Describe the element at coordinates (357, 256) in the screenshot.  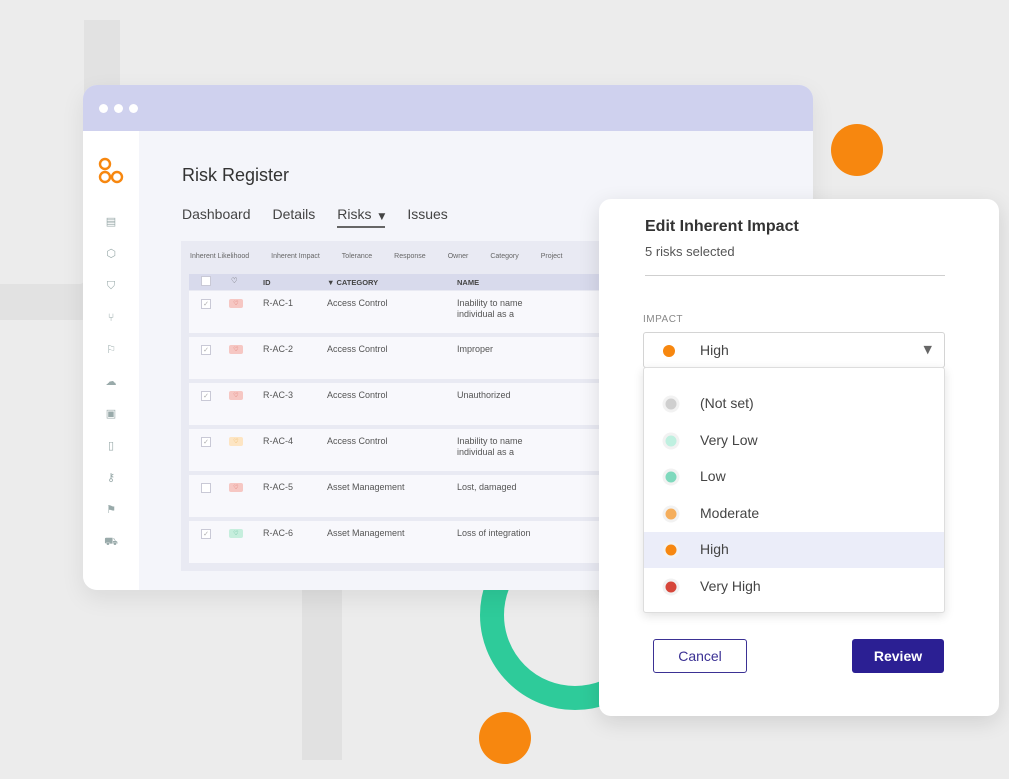
I see `column-toggle: Tolerance` at that location.